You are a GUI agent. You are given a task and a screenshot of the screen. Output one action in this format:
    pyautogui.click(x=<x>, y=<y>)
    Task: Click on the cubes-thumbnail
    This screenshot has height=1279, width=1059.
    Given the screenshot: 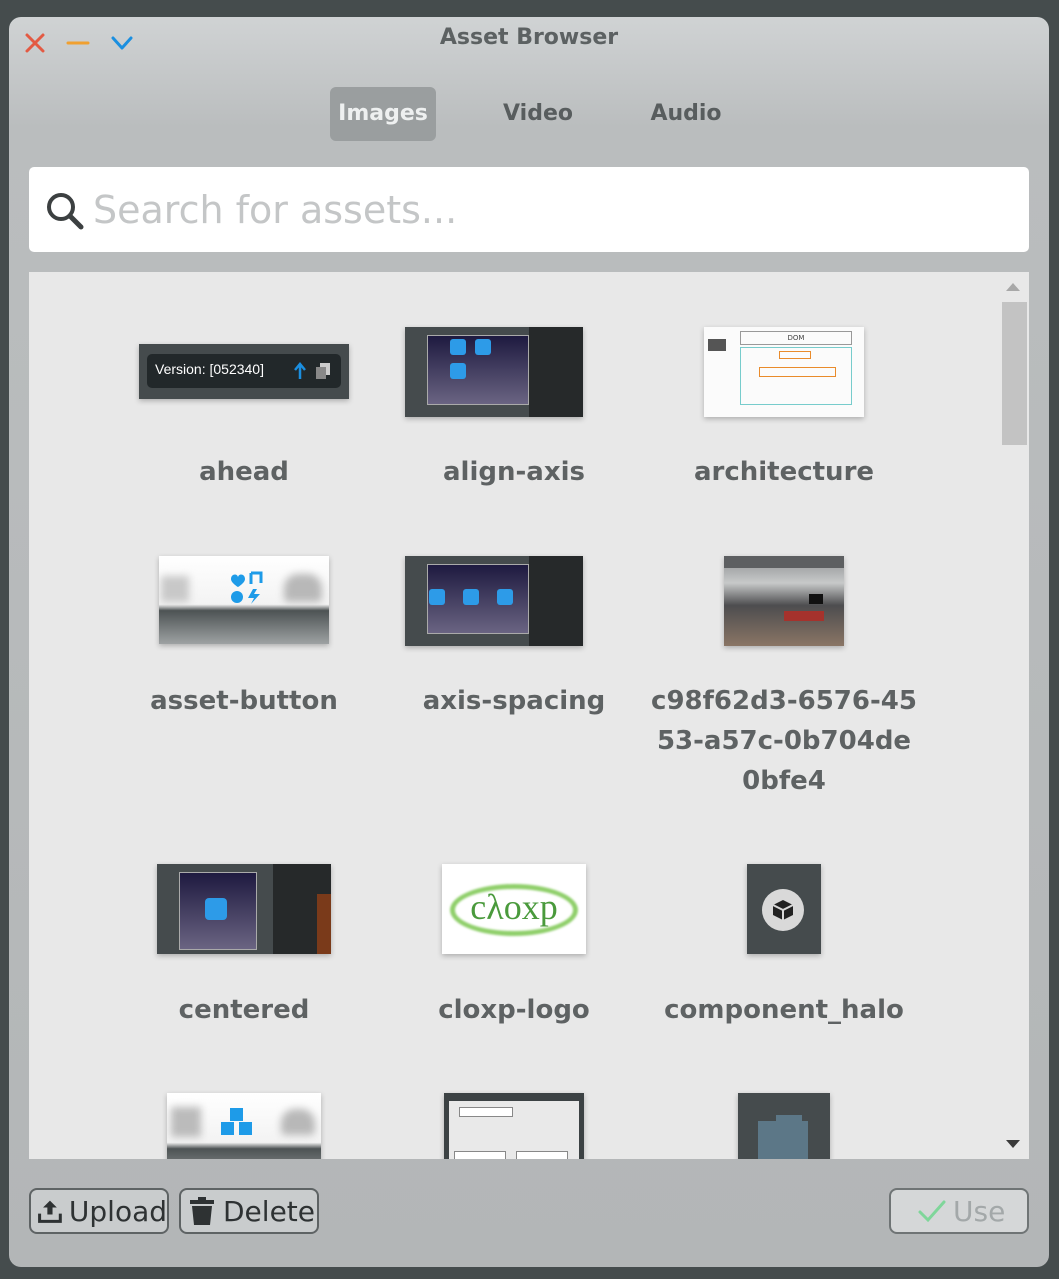 What is the action you would take?
    pyautogui.click(x=244, y=1126)
    